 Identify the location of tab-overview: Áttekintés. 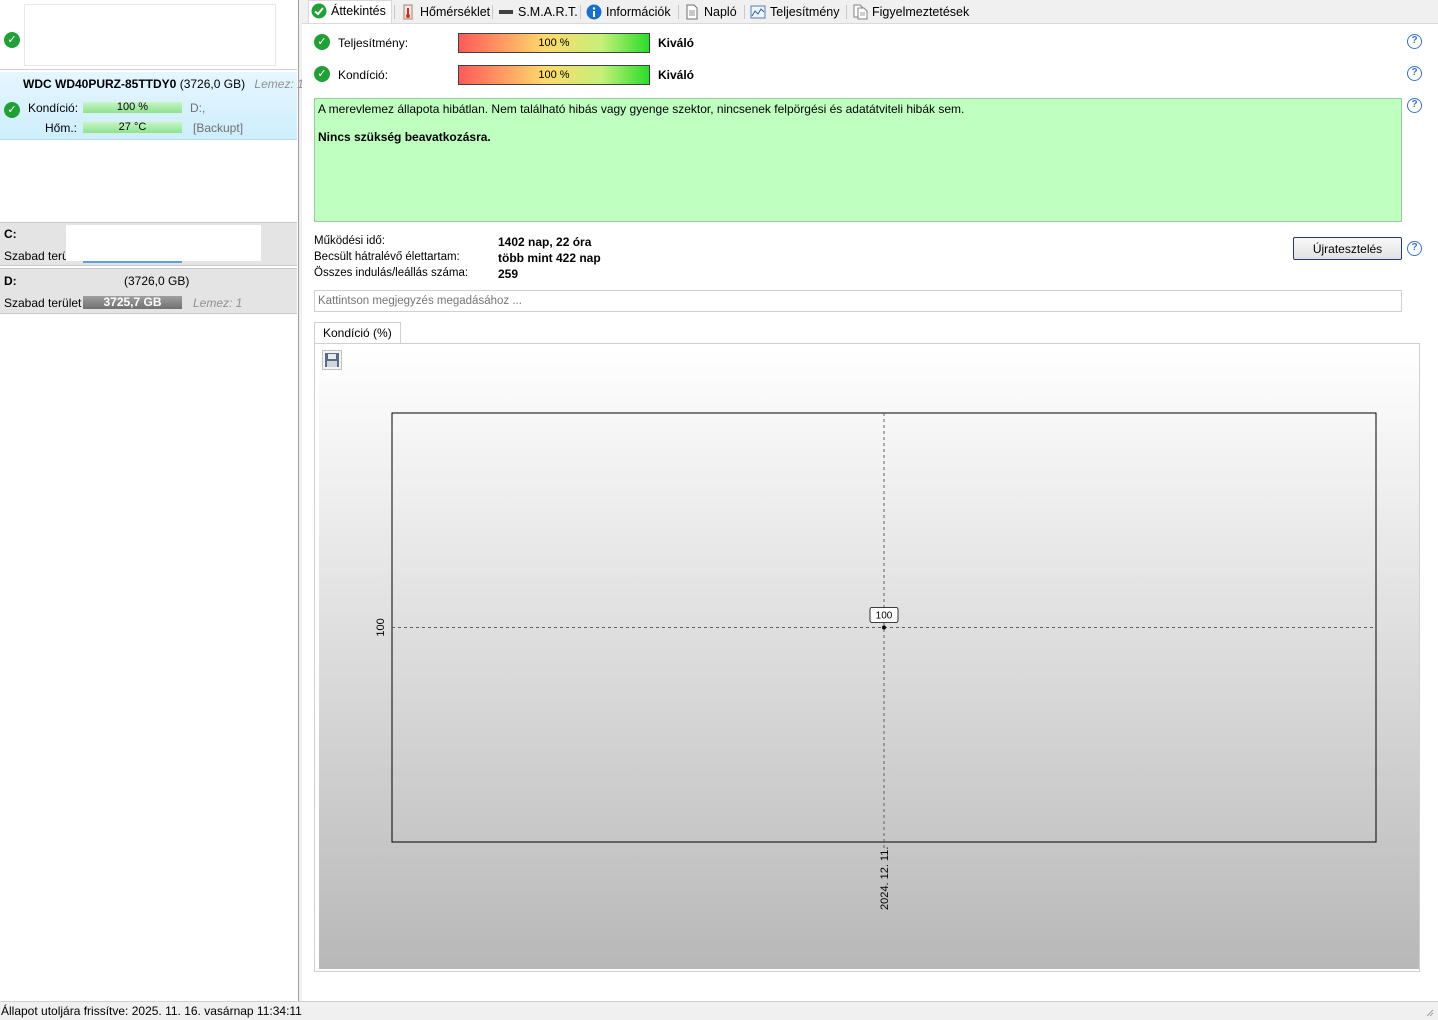
(350, 11).